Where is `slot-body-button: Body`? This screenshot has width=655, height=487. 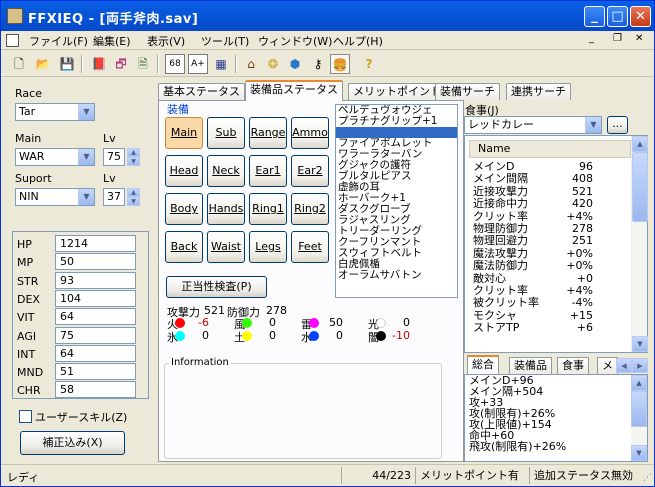
slot-body-button: Body is located at coordinates (184, 209).